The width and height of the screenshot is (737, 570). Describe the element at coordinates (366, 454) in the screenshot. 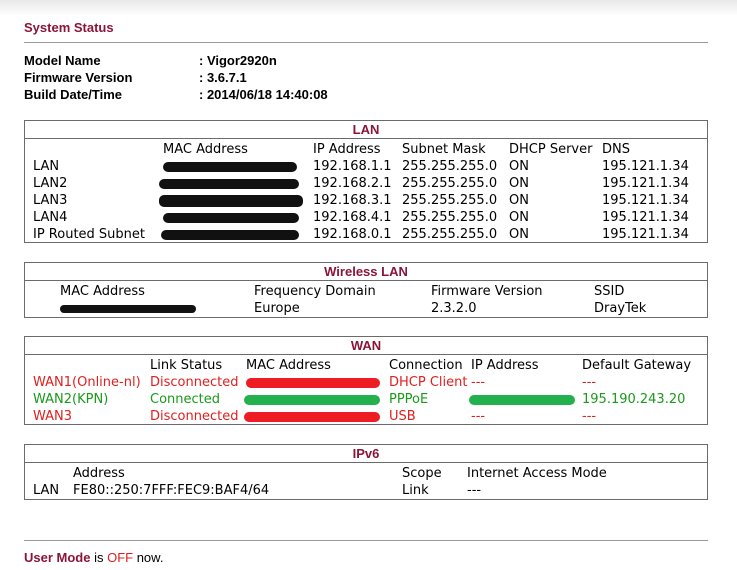

I see `ipv6-panel-title: IPv6` at that location.